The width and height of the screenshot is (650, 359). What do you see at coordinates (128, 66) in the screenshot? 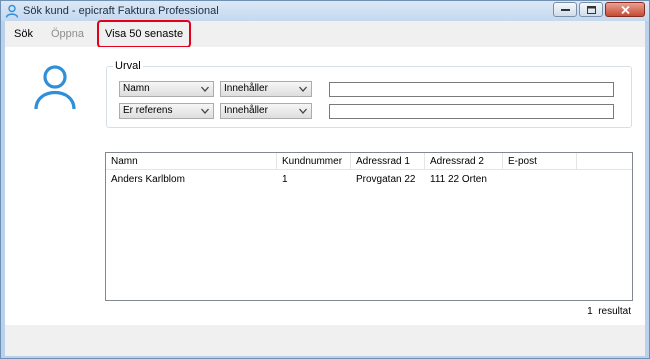
I see `filter-group-label: Urval` at bounding box center [128, 66].